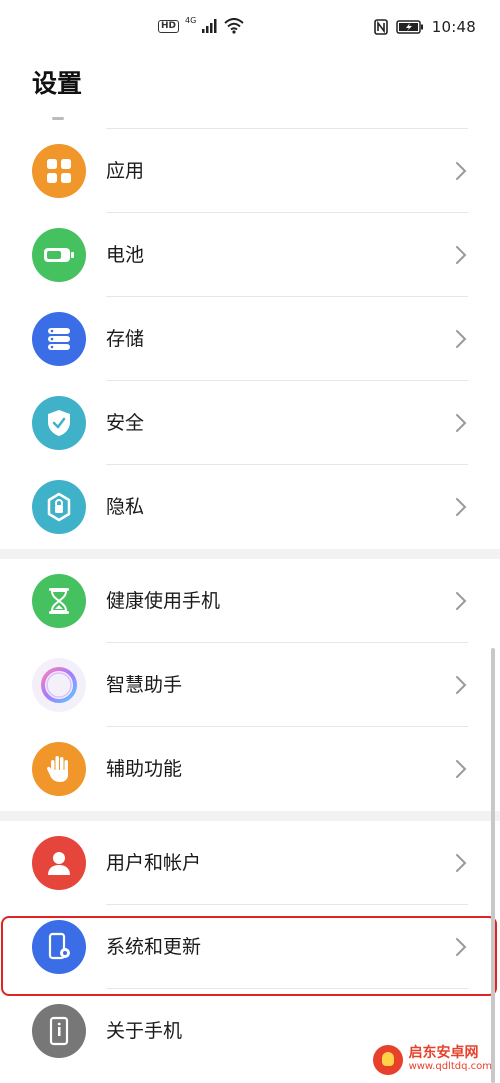 Image resolution: width=500 pixels, height=1083 pixels. I want to click on apps-icon, so click(59, 171).